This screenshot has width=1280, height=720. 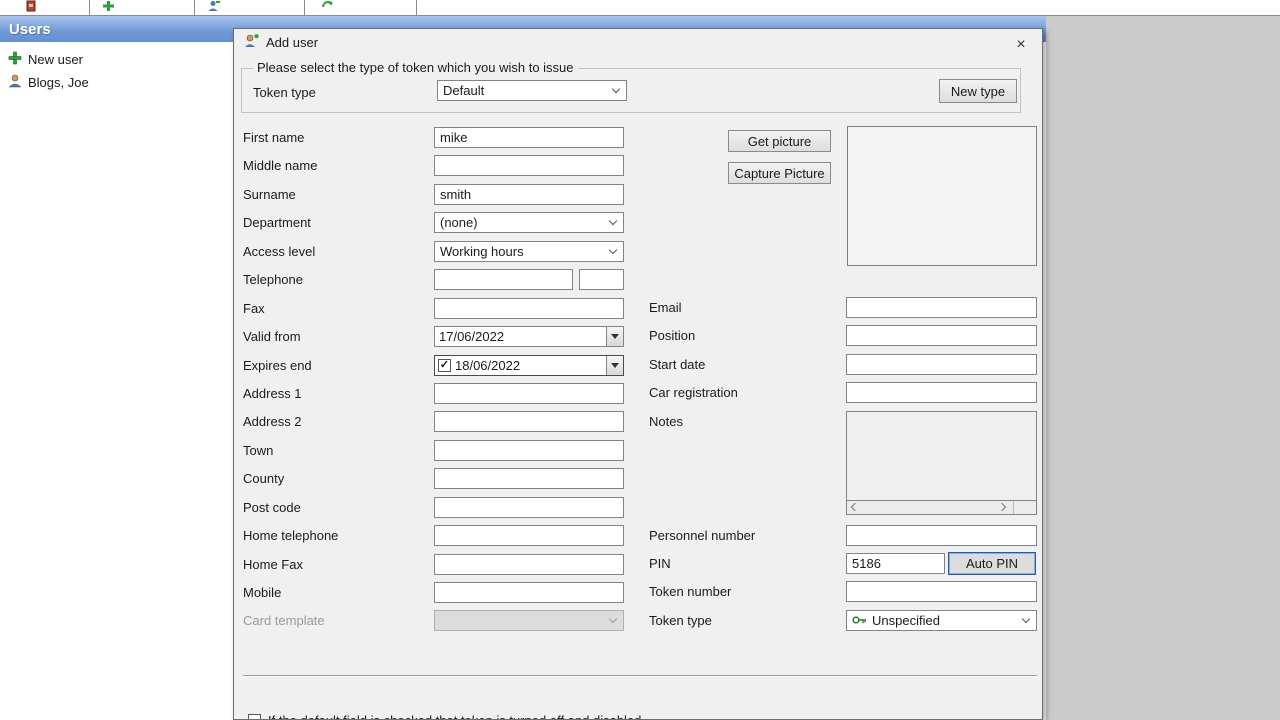 I want to click on close-icon: ×, so click(x=1021, y=45).